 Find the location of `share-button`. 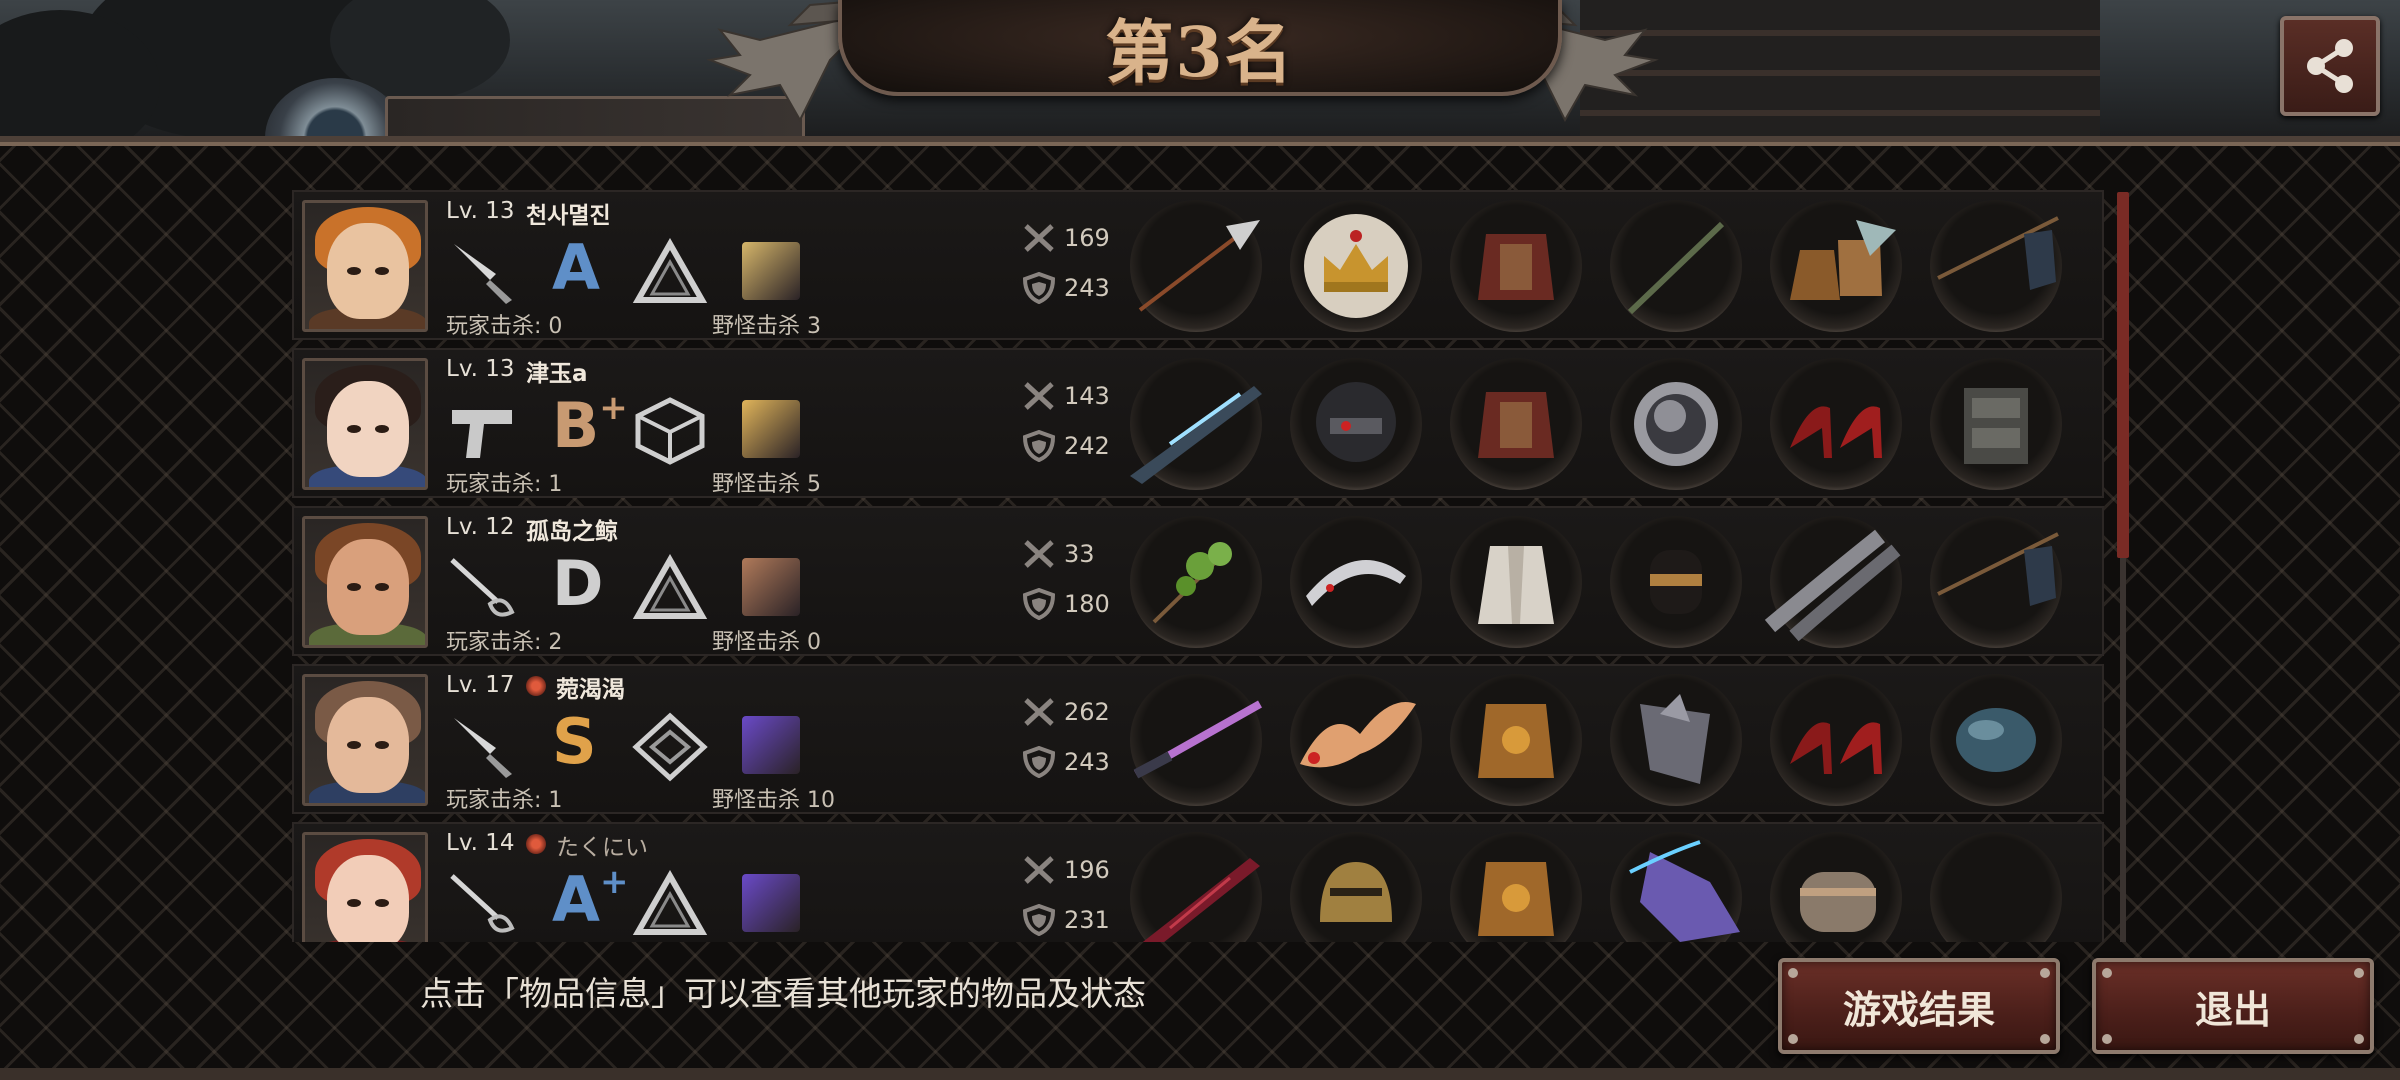

share-button is located at coordinates (2330, 66).